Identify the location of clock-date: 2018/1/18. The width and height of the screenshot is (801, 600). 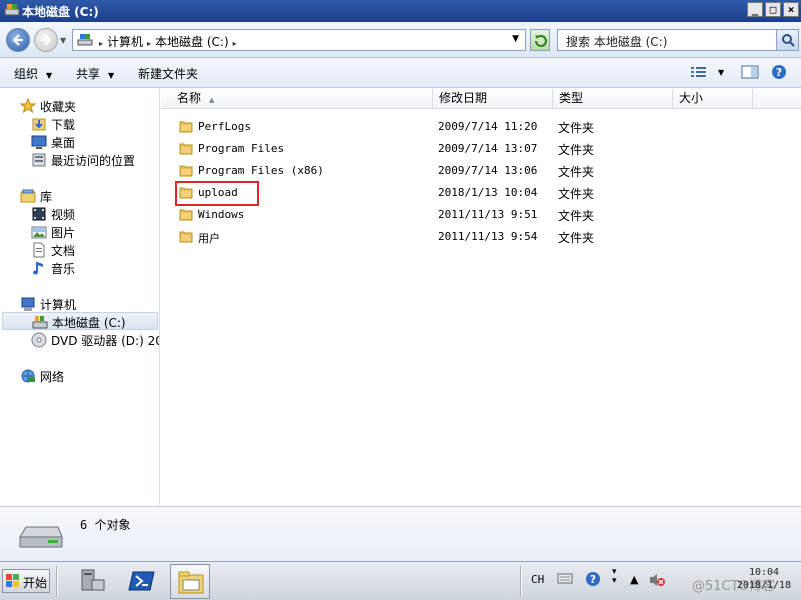
(764, 585).